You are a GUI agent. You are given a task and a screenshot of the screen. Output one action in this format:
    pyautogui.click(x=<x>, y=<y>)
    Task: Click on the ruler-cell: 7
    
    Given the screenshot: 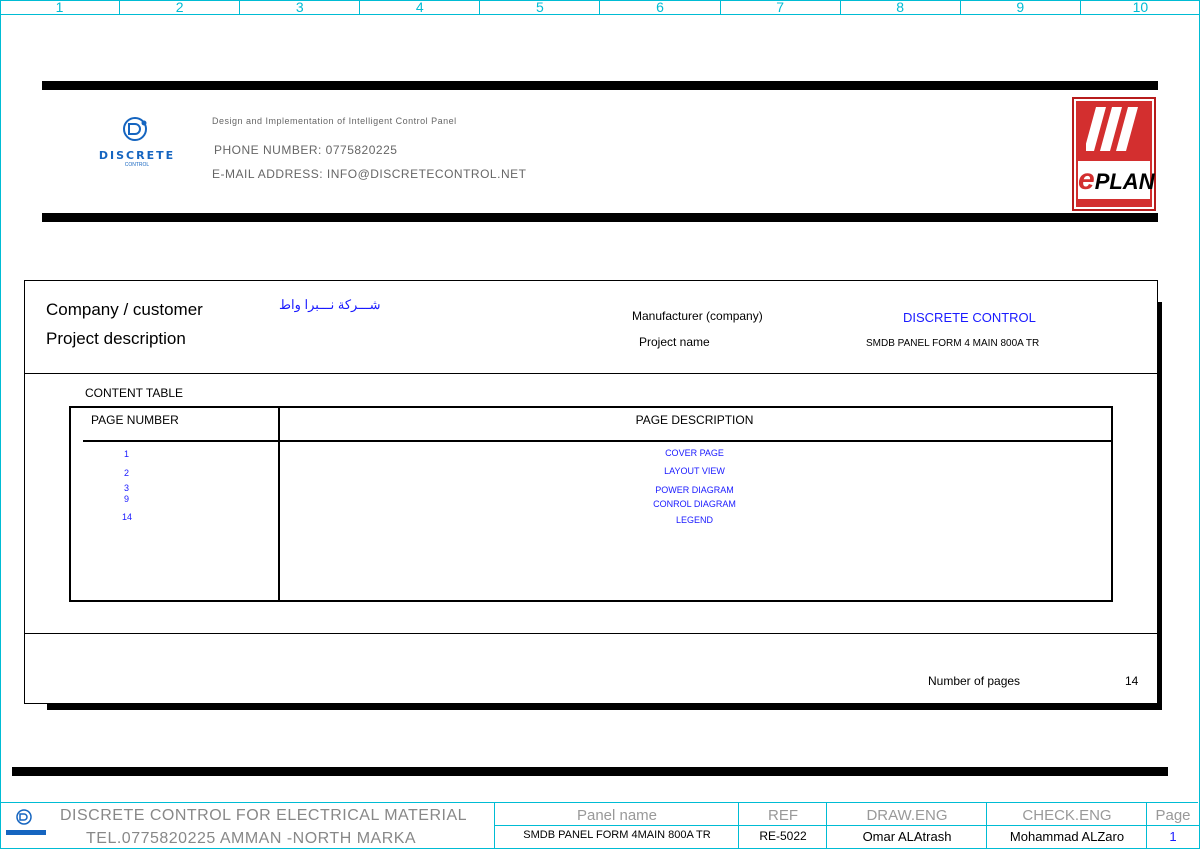 What is the action you would take?
    pyautogui.click(x=781, y=7)
    